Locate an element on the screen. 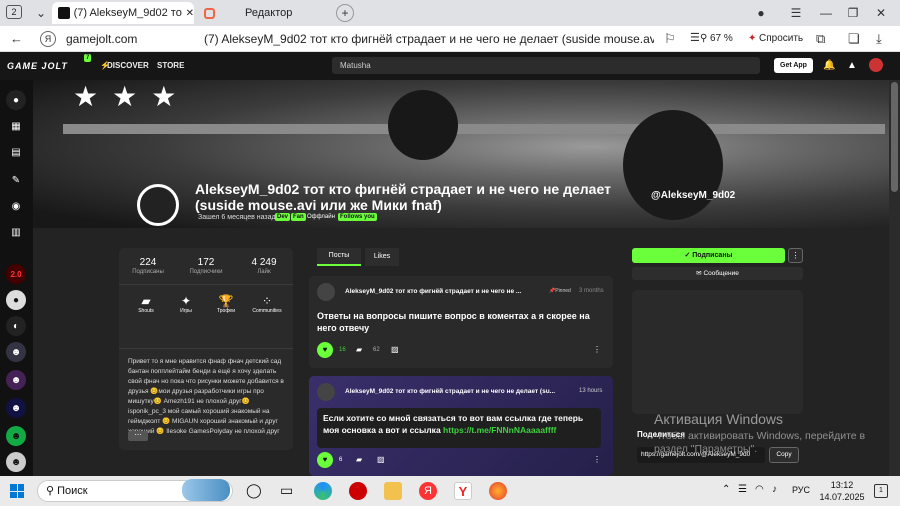 The width and height of the screenshot is (900, 506). extensions-icon: ⧉ is located at coordinates (820, 39).